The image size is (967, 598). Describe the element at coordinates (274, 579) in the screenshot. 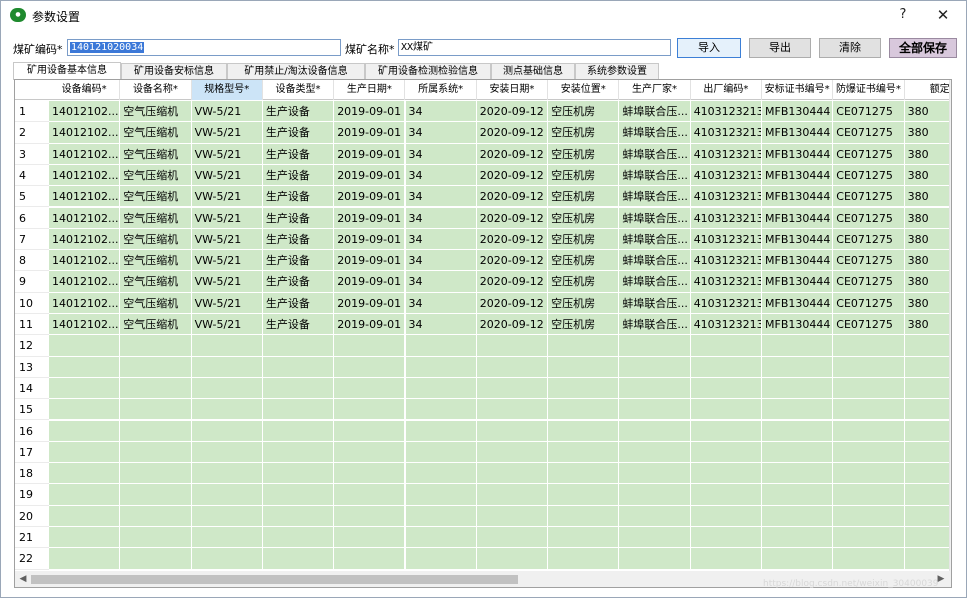

I see `horizontal-scroll-thumb` at that location.